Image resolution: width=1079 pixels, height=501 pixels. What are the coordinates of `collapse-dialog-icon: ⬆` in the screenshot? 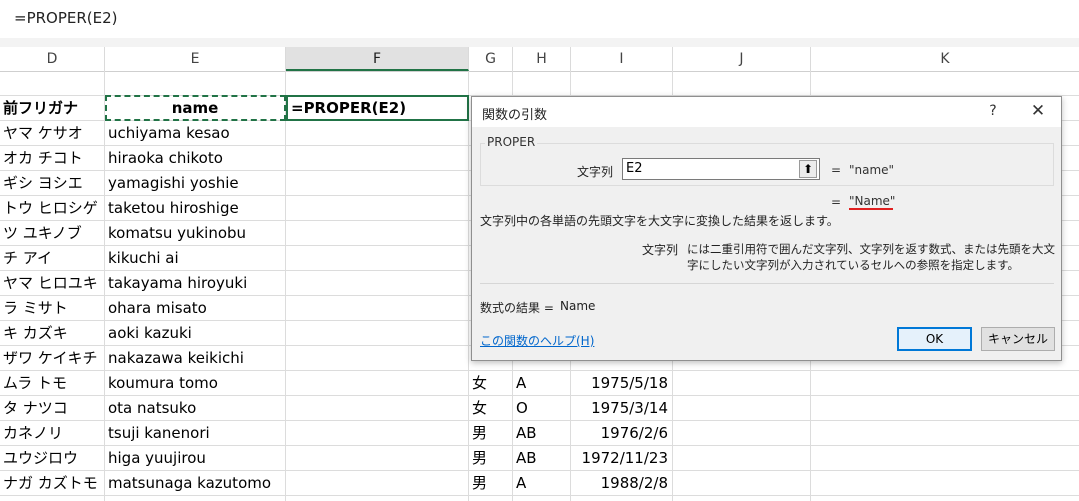 It's located at (808, 169).